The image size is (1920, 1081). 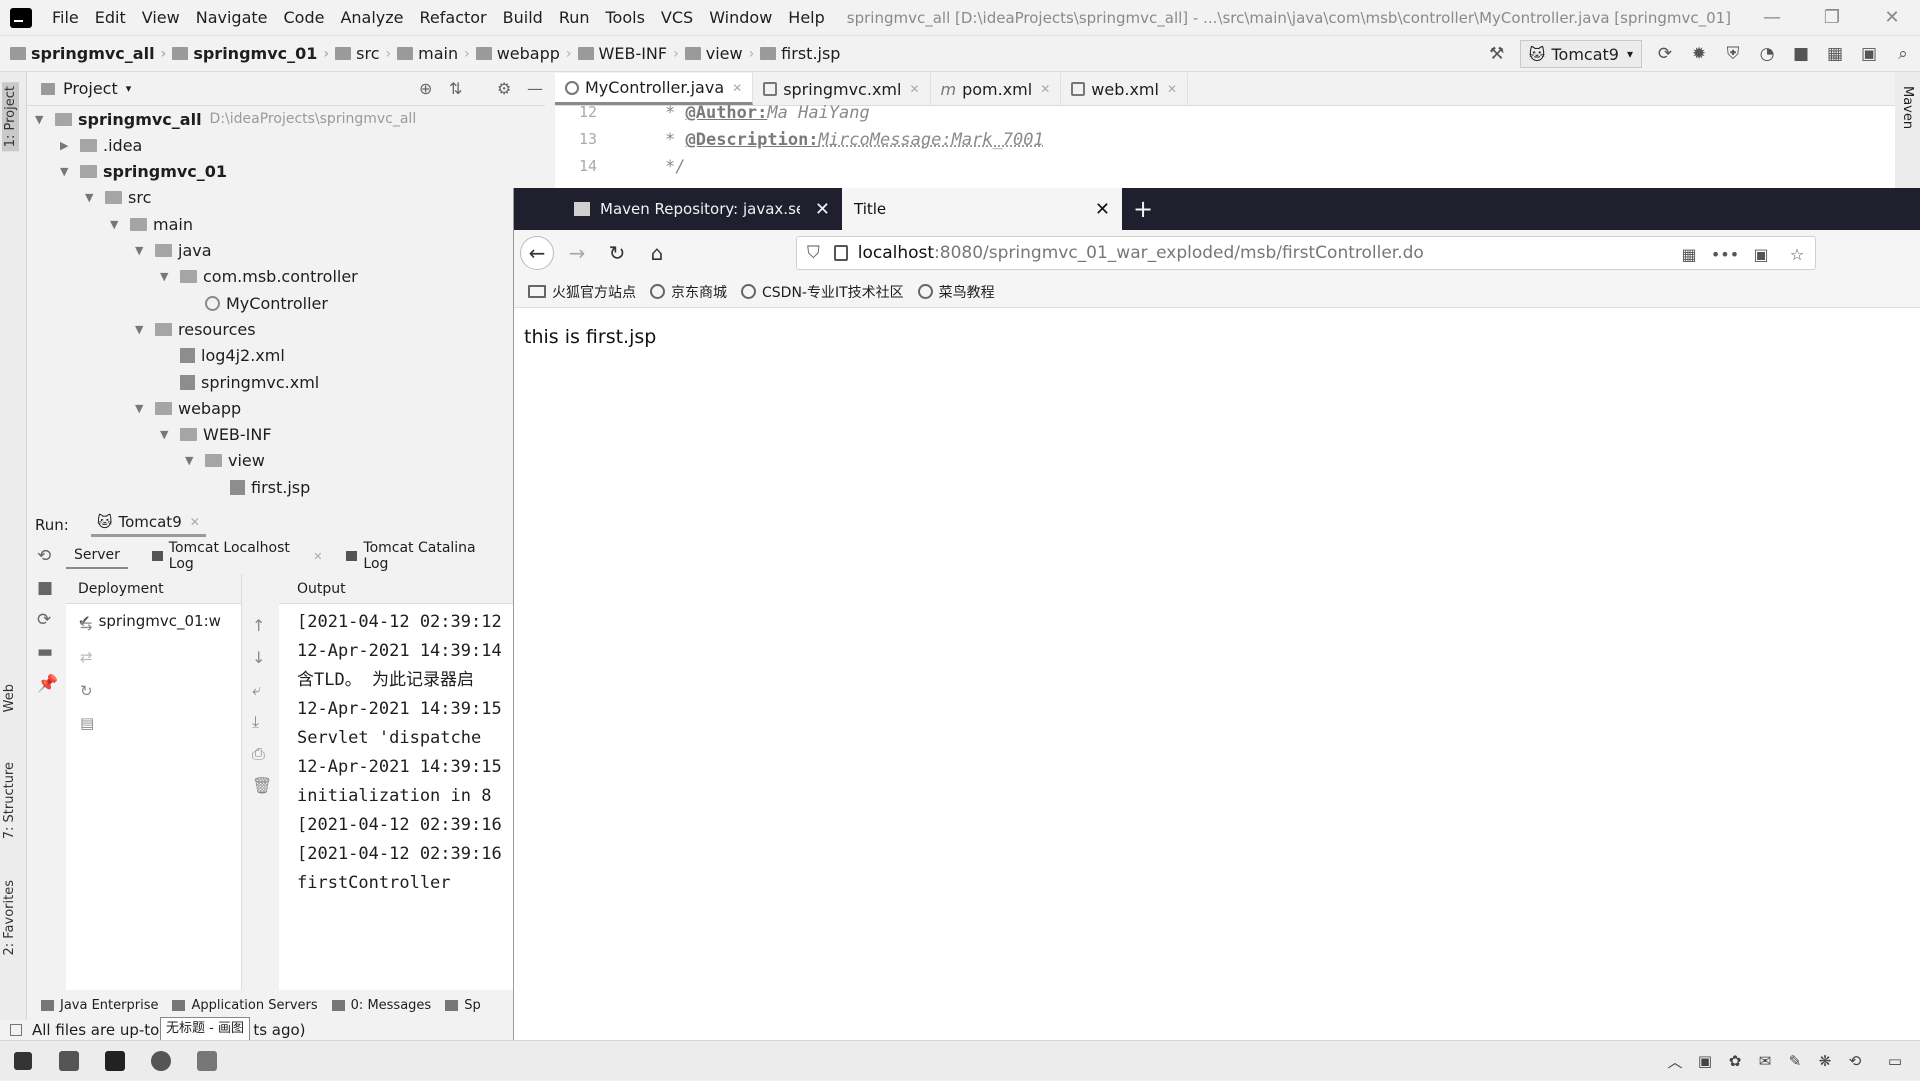 What do you see at coordinates (239, 382) in the screenshot?
I see `tree-node: springmvc.xml` at bounding box center [239, 382].